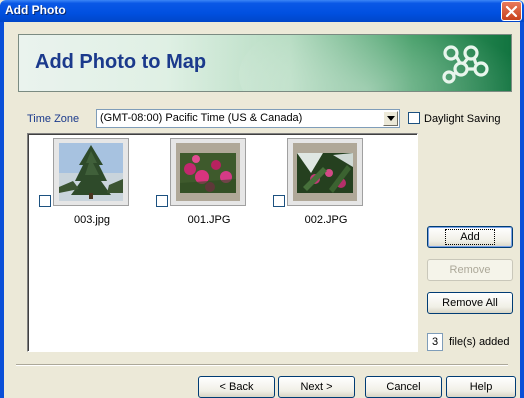  Describe the element at coordinates (265, 63) in the screenshot. I see `header-banner: Add Photo to Map` at that location.